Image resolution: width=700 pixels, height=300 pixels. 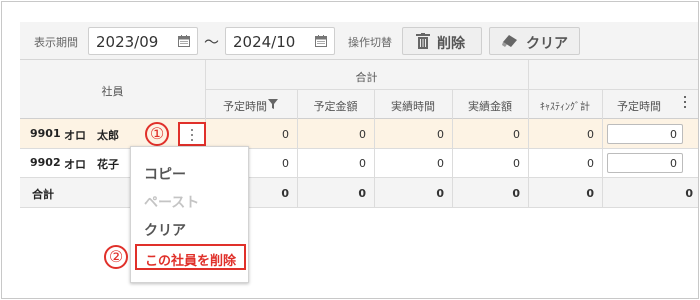 What do you see at coordinates (172, 203) in the screenshot?
I see `menu-item-paste: ペースト` at bounding box center [172, 203].